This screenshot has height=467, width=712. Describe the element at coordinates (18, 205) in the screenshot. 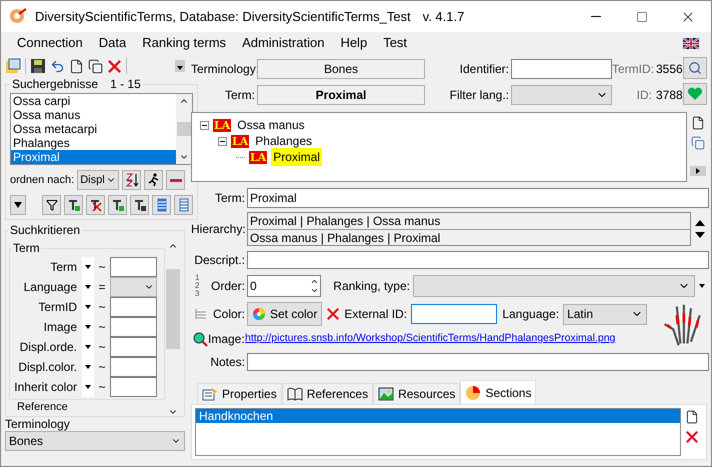

I see `expand-button` at that location.